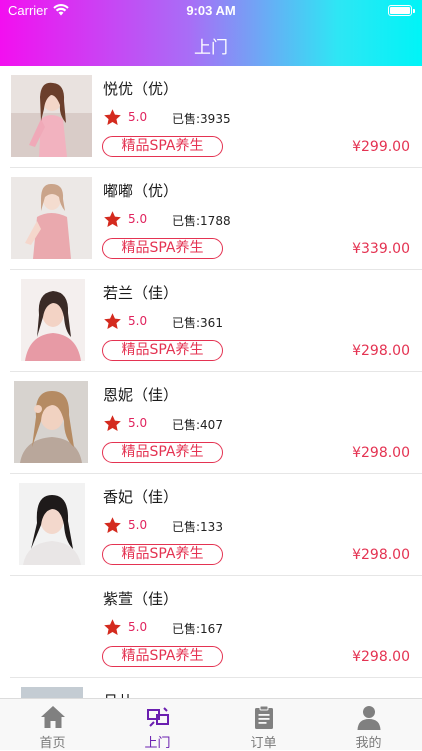  I want to click on item-name: 紫萱（佳）, so click(141, 599).